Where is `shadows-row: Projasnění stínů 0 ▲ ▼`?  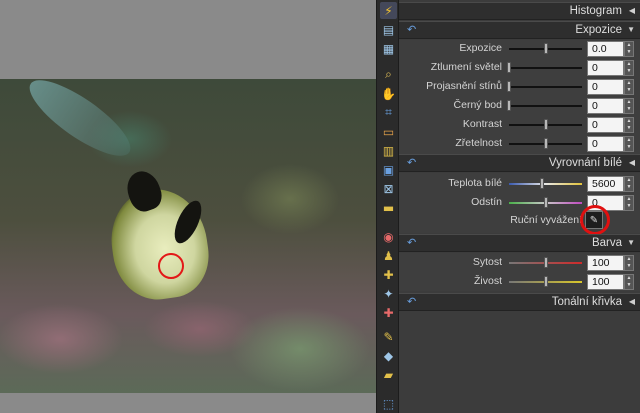 shadows-row: Projasnění stínů 0 ▲ ▼ is located at coordinates (519, 87).